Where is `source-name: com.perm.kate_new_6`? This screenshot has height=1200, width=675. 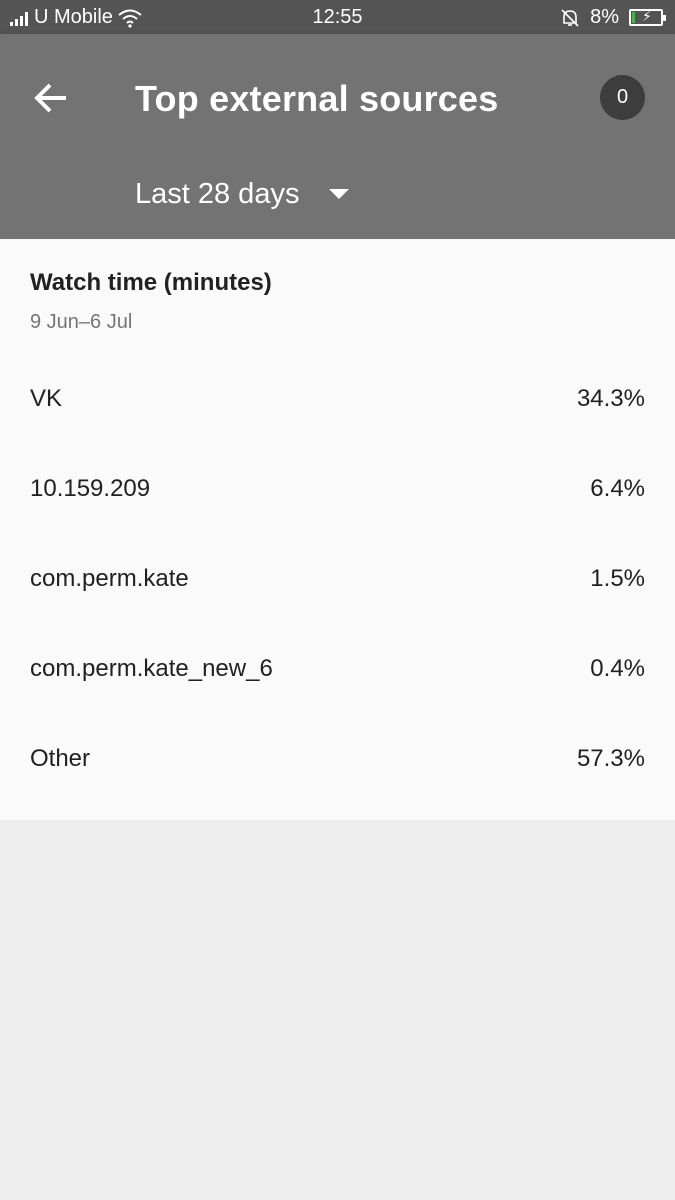 source-name: com.perm.kate_new_6 is located at coordinates (151, 668).